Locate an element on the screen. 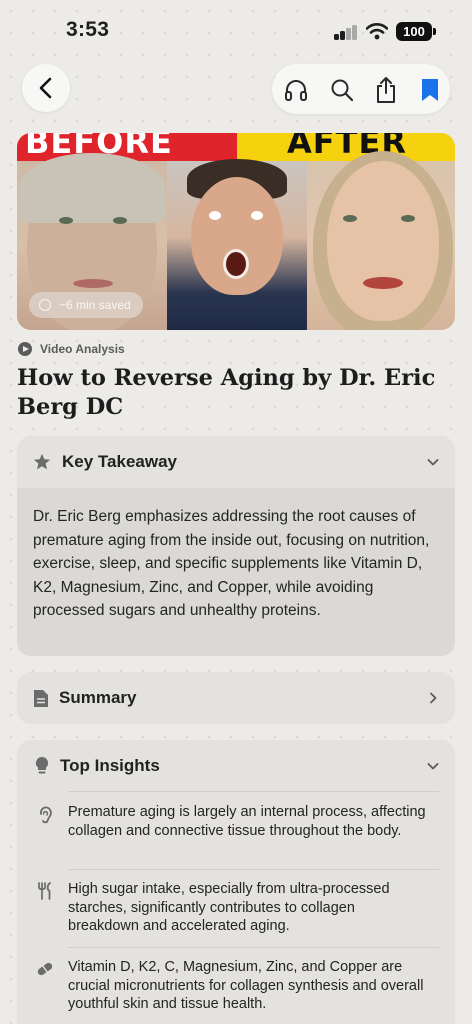 This screenshot has height=1024, width=472. chevron-left-icon is located at coordinates (45, 88).